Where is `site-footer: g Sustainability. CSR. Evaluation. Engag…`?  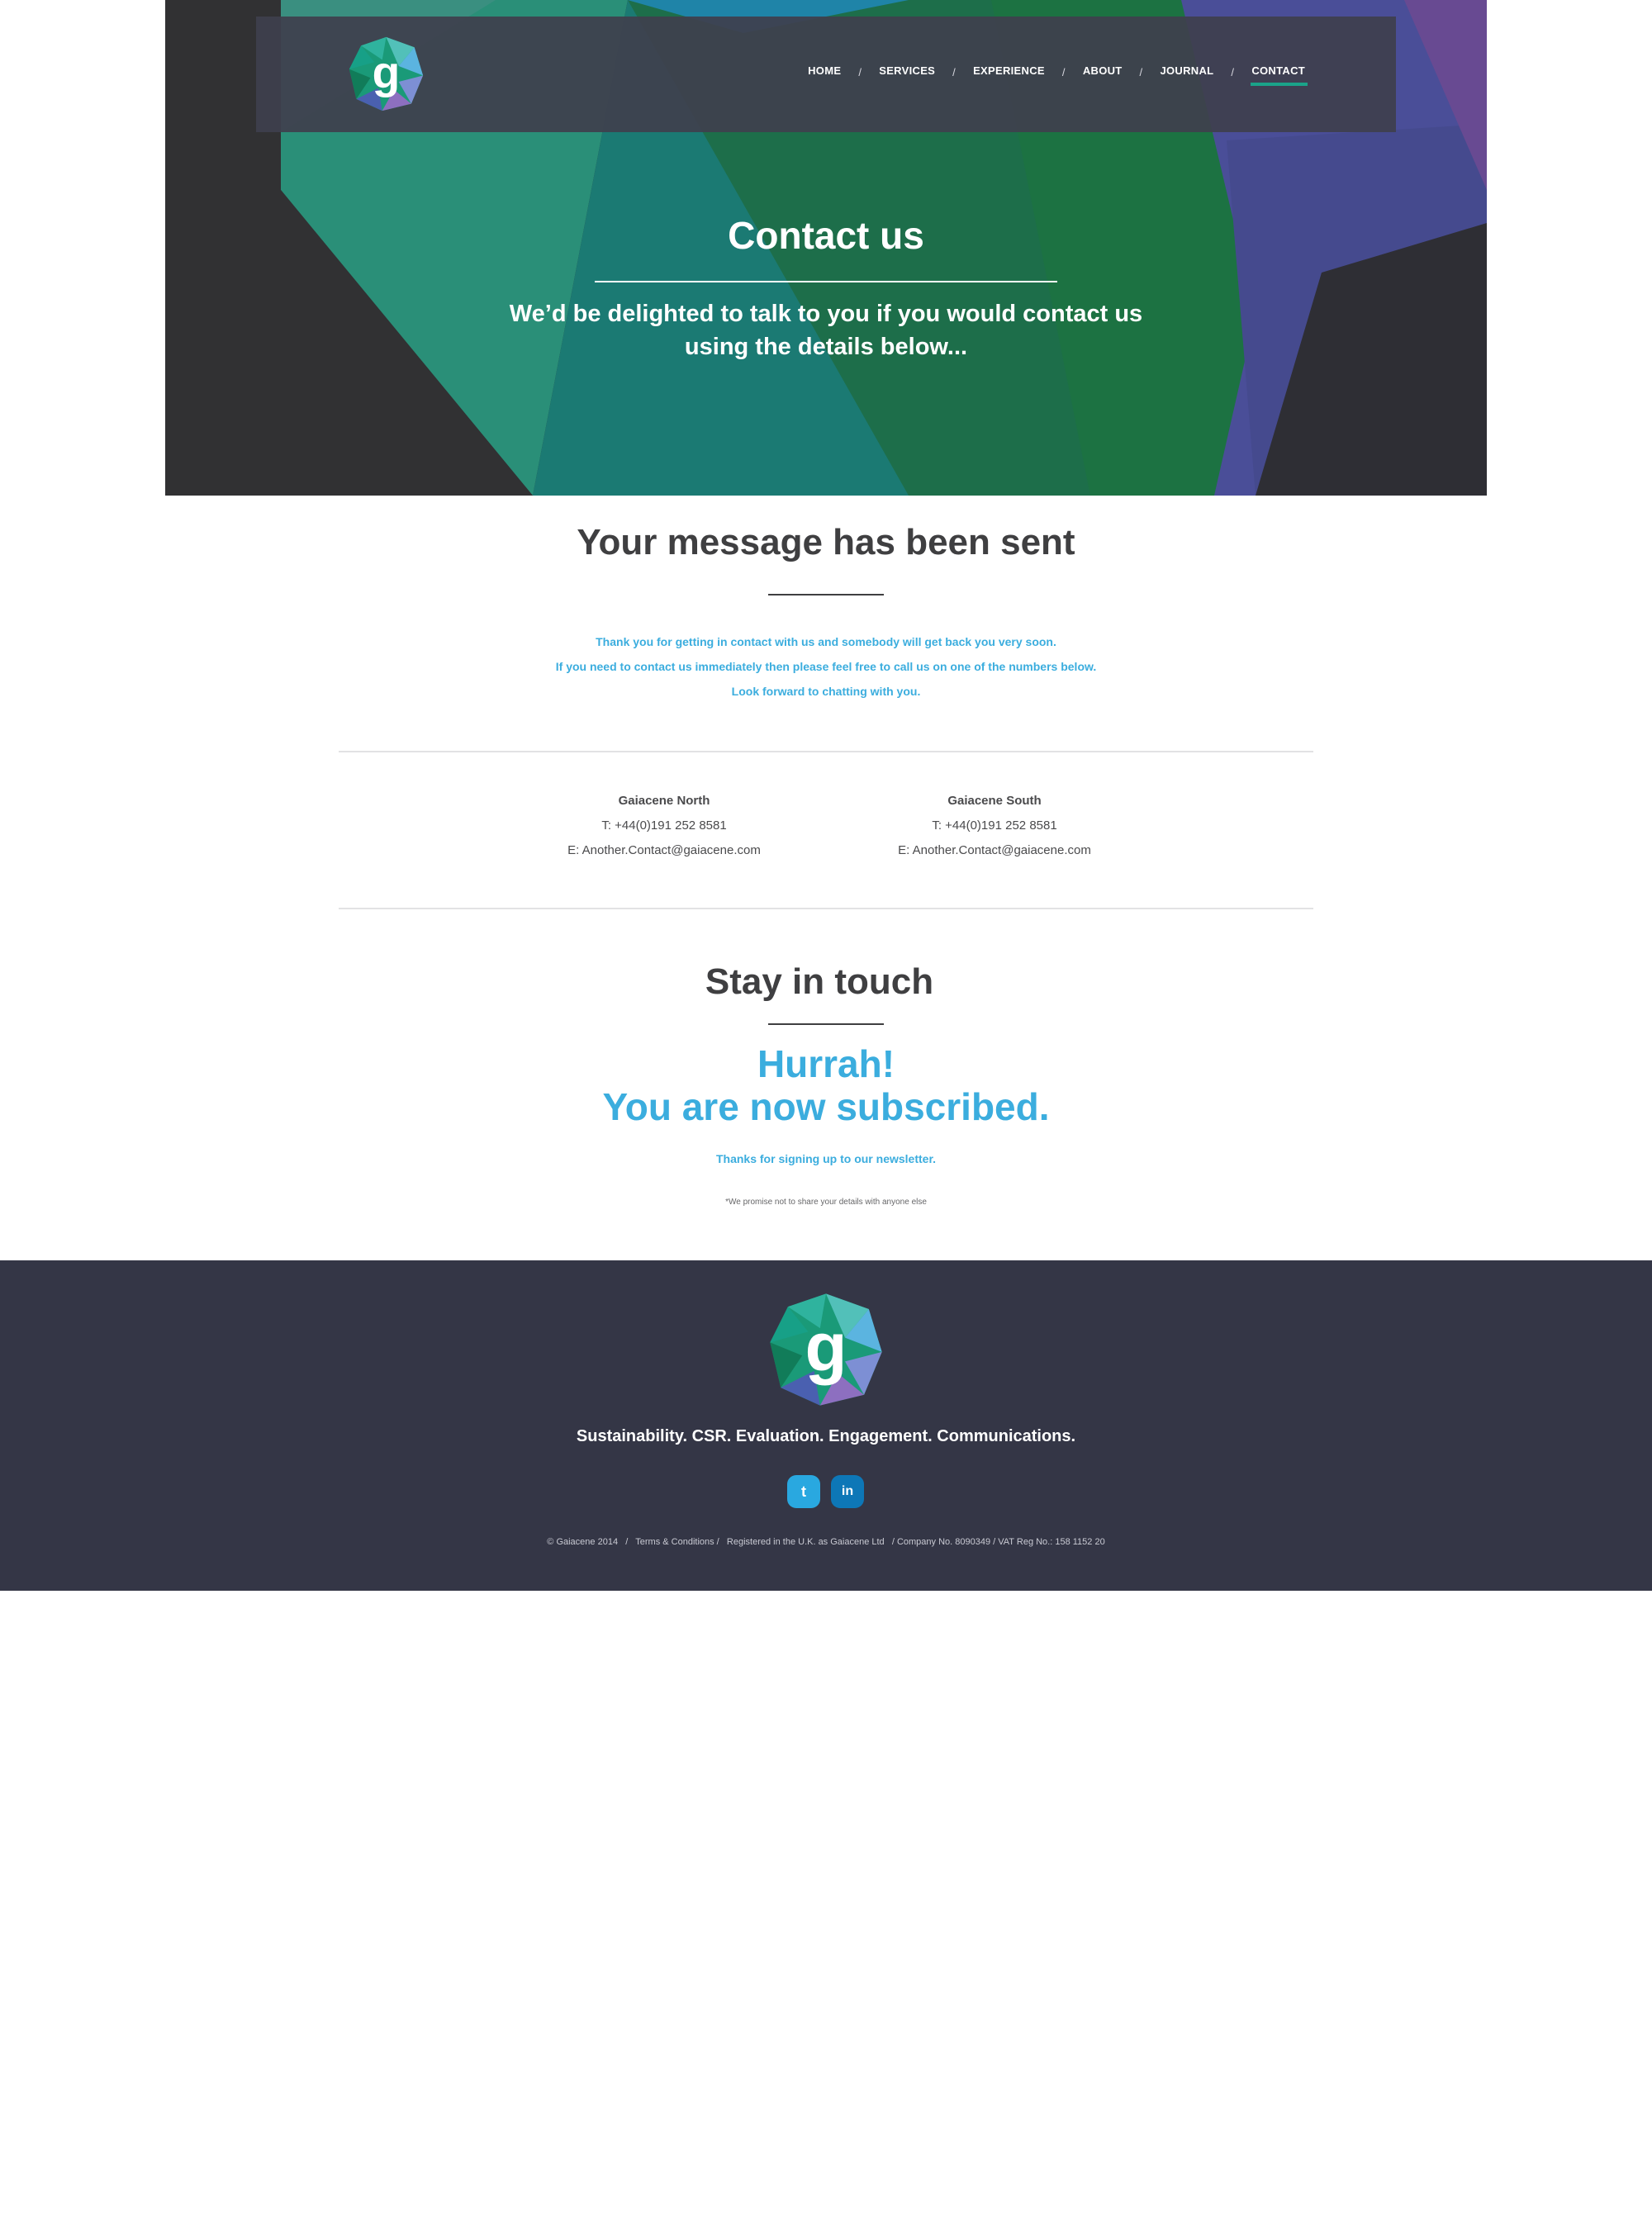
site-footer: g Sustainability. CSR. Evaluation. Engag… is located at coordinates (826, 1425).